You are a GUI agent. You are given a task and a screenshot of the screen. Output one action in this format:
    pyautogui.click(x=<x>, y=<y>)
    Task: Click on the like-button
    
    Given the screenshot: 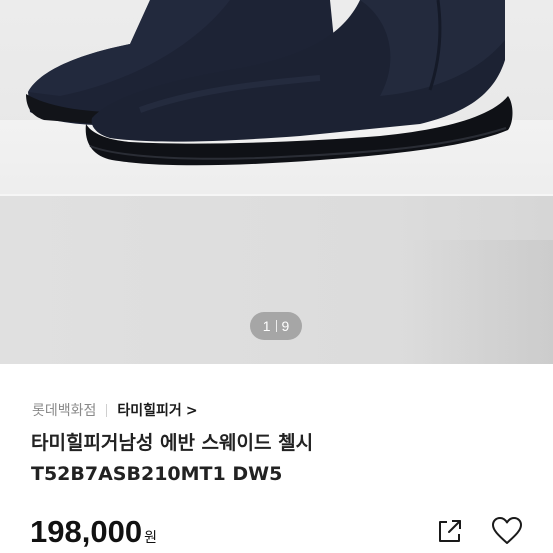 What is the action you would take?
    pyautogui.click(x=507, y=531)
    